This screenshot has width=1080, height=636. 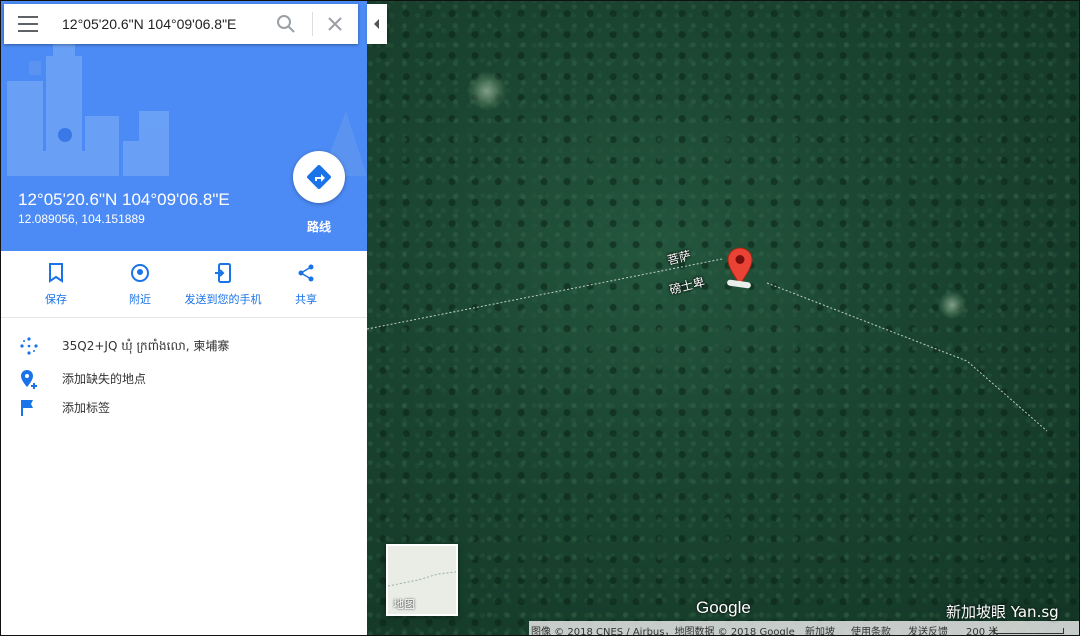 I want to click on action-bar: 保存 附近 发送到您的手机 共享, so click(x=184, y=284).